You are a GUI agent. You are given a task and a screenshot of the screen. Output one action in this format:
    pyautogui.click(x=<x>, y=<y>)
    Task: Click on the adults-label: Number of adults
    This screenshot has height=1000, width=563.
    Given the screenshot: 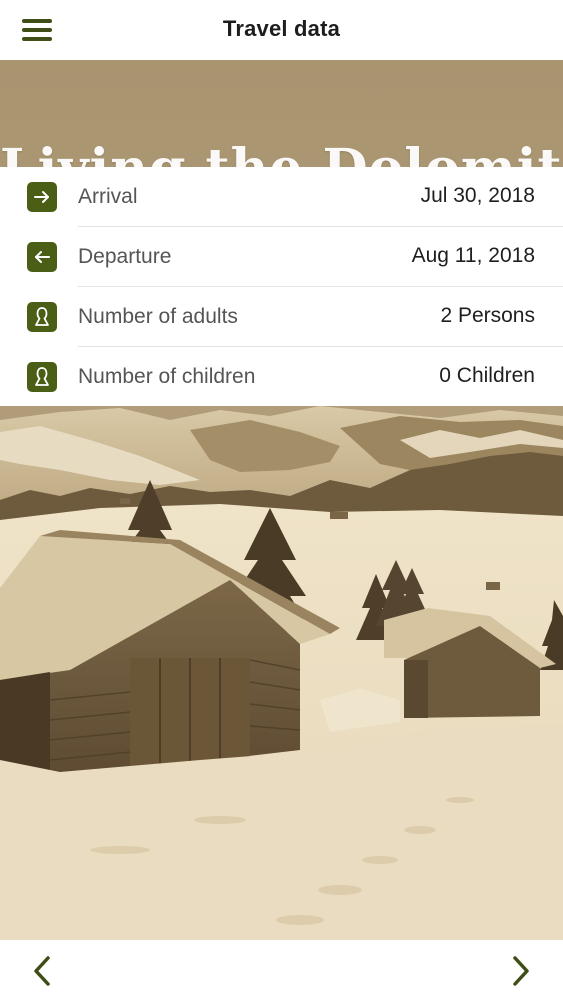 What is the action you would take?
    pyautogui.click(x=158, y=316)
    